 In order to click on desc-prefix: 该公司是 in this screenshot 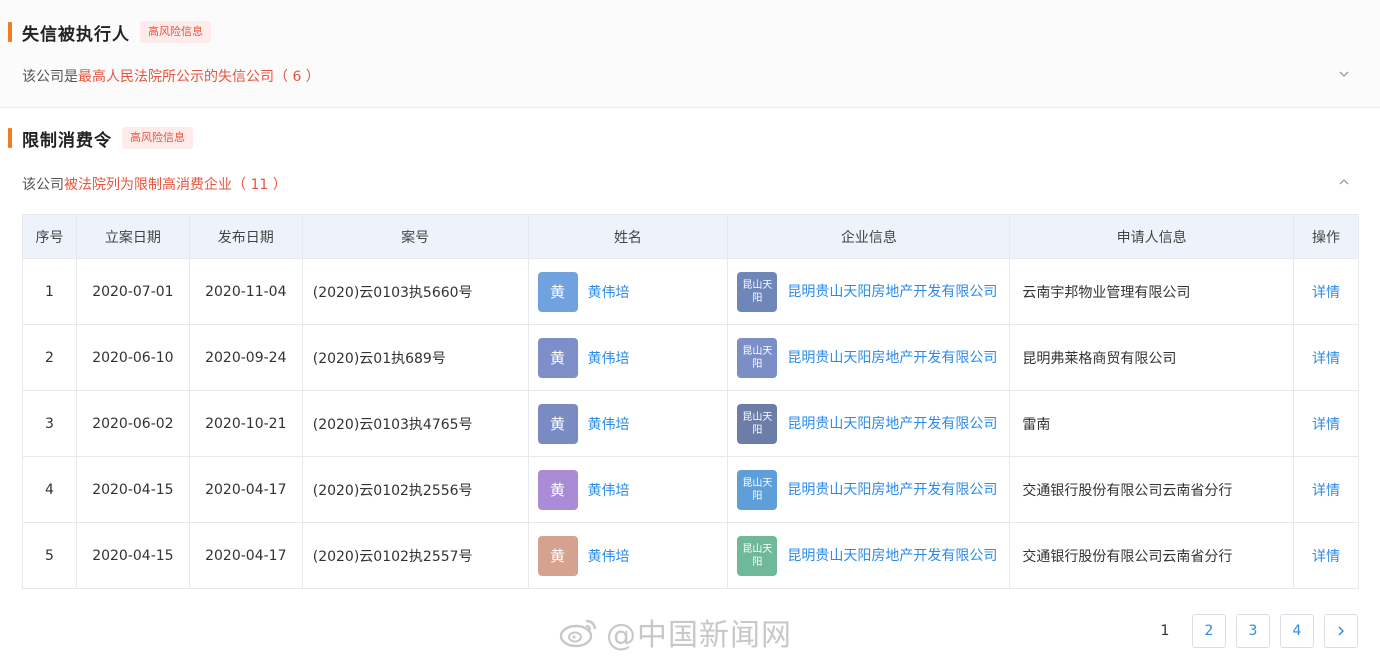, I will do `click(50, 77)`.